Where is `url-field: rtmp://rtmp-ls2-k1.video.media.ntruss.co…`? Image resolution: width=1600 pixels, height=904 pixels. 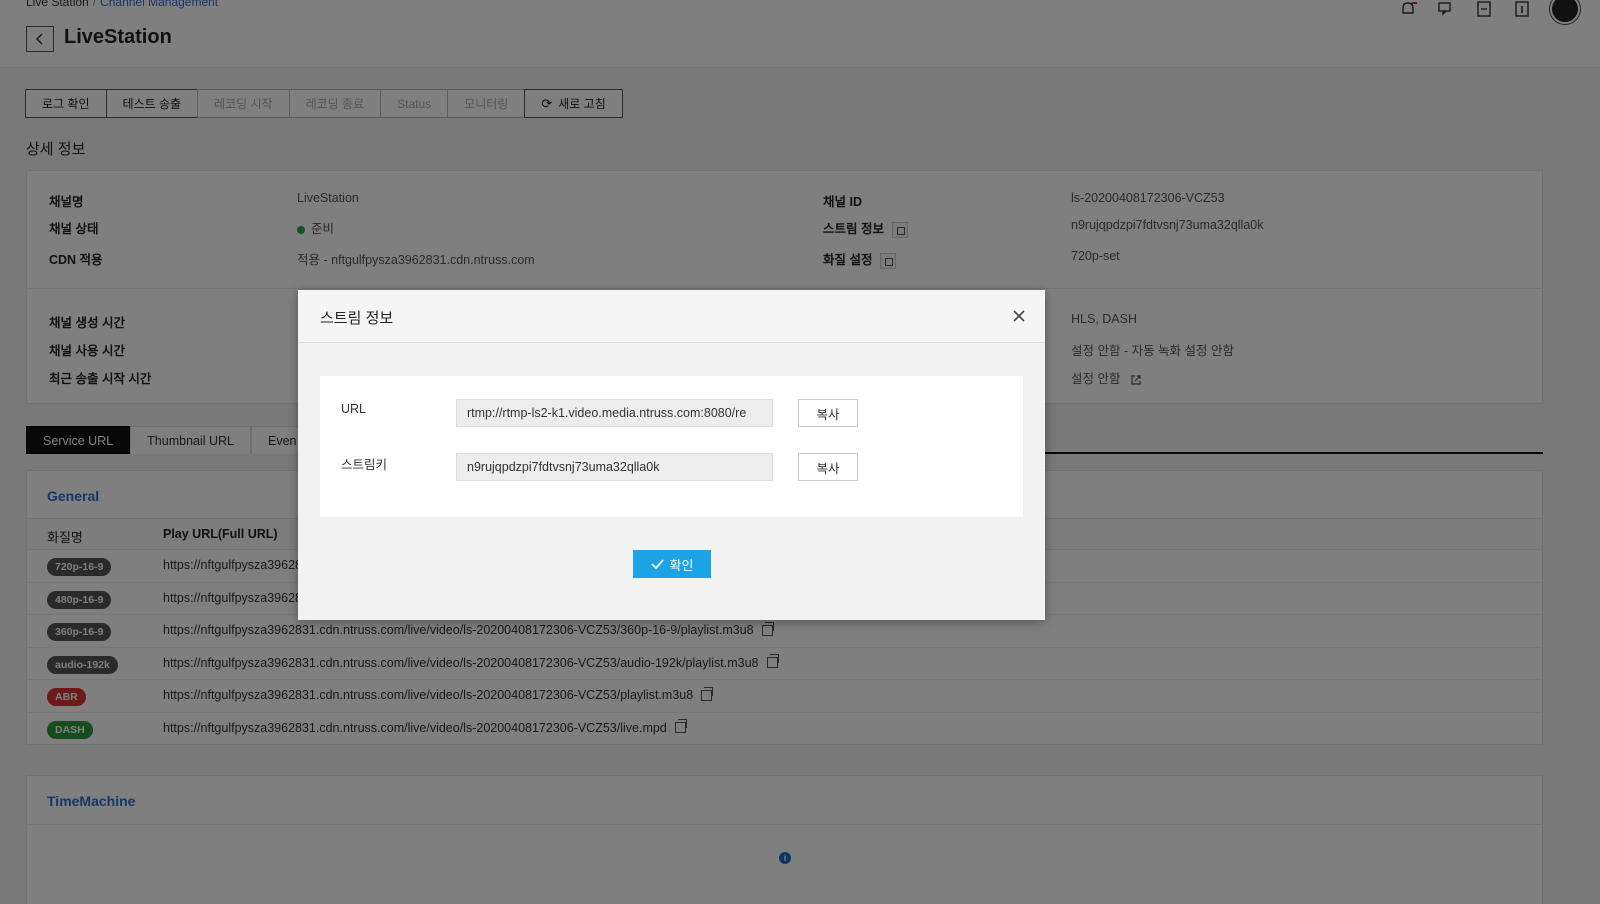
url-field: rtmp://rtmp-ls2-k1.video.media.ntruss.co… is located at coordinates (614, 413).